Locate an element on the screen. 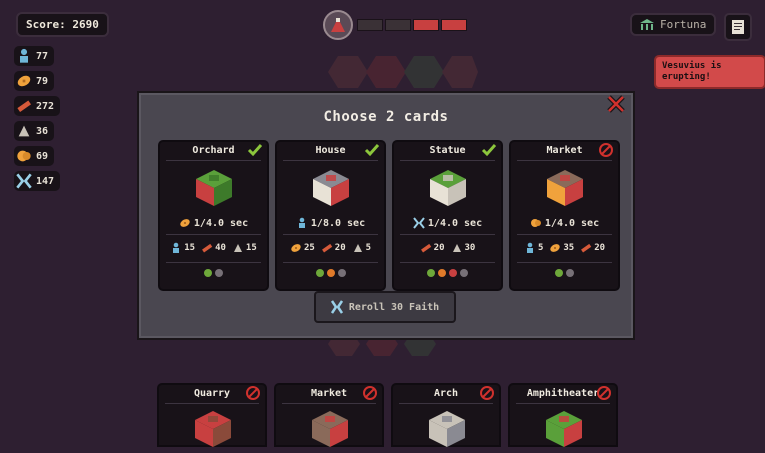 The height and width of the screenshot is (453, 765). hand-card-market: Market is located at coordinates (329, 415).